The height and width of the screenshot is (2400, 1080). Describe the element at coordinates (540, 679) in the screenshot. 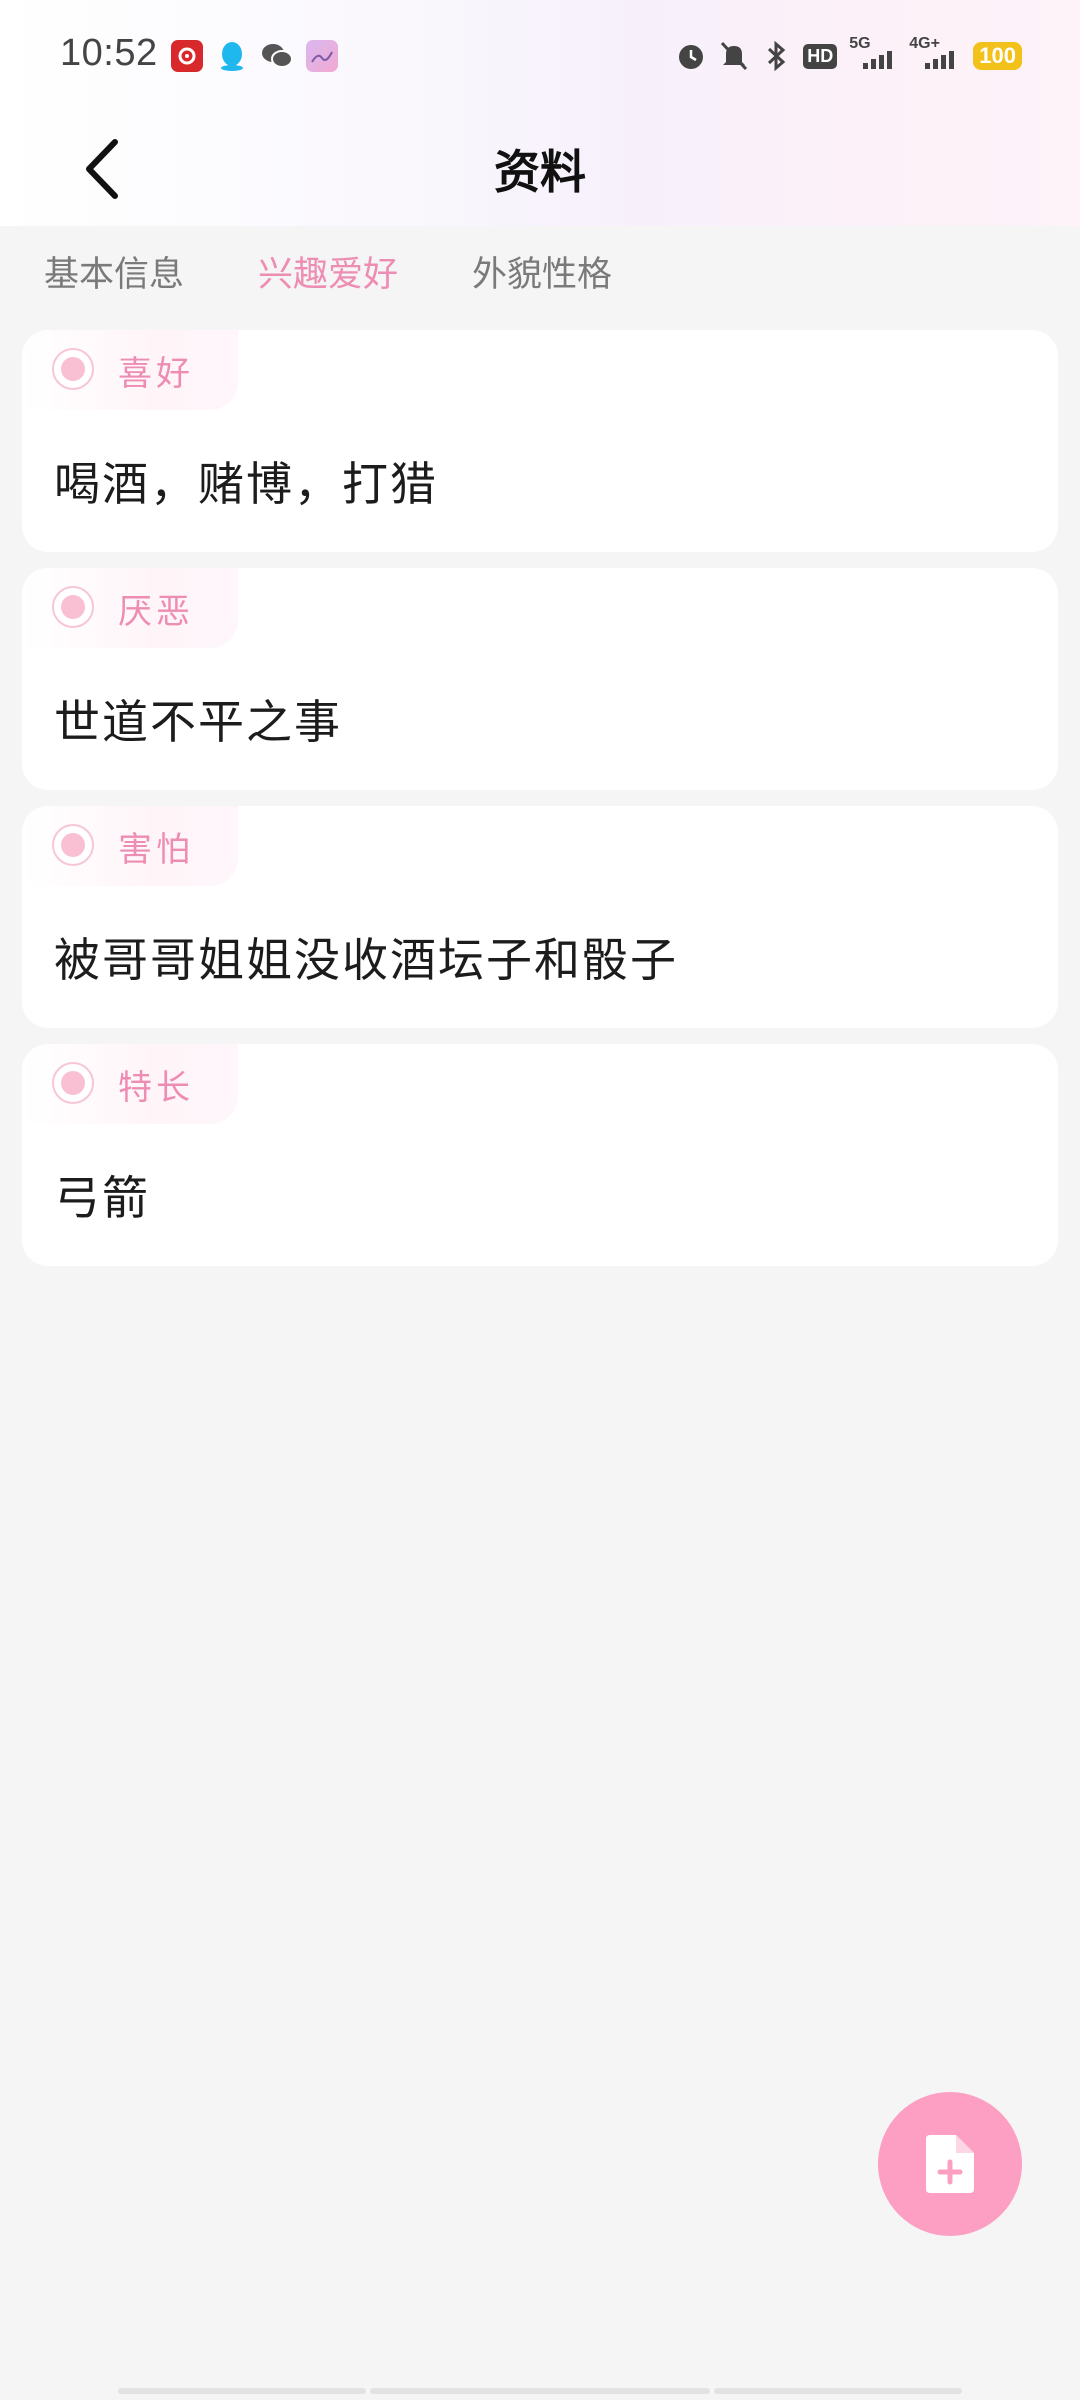

I see `info-card-dislikes: 厌恶 世道不平之事` at that location.